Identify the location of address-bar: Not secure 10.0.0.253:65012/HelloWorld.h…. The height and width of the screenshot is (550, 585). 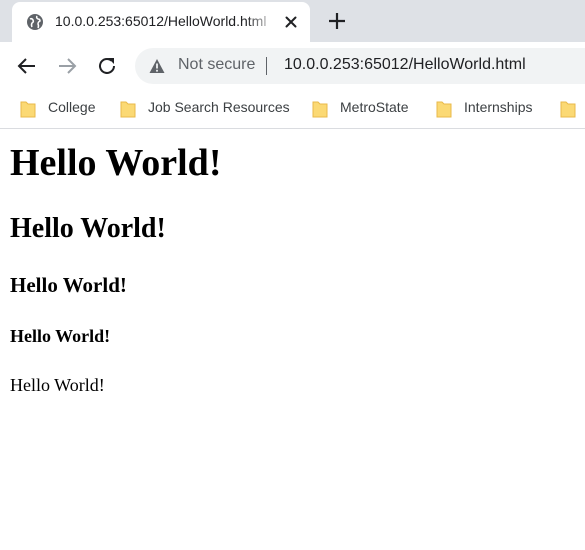
(360, 66).